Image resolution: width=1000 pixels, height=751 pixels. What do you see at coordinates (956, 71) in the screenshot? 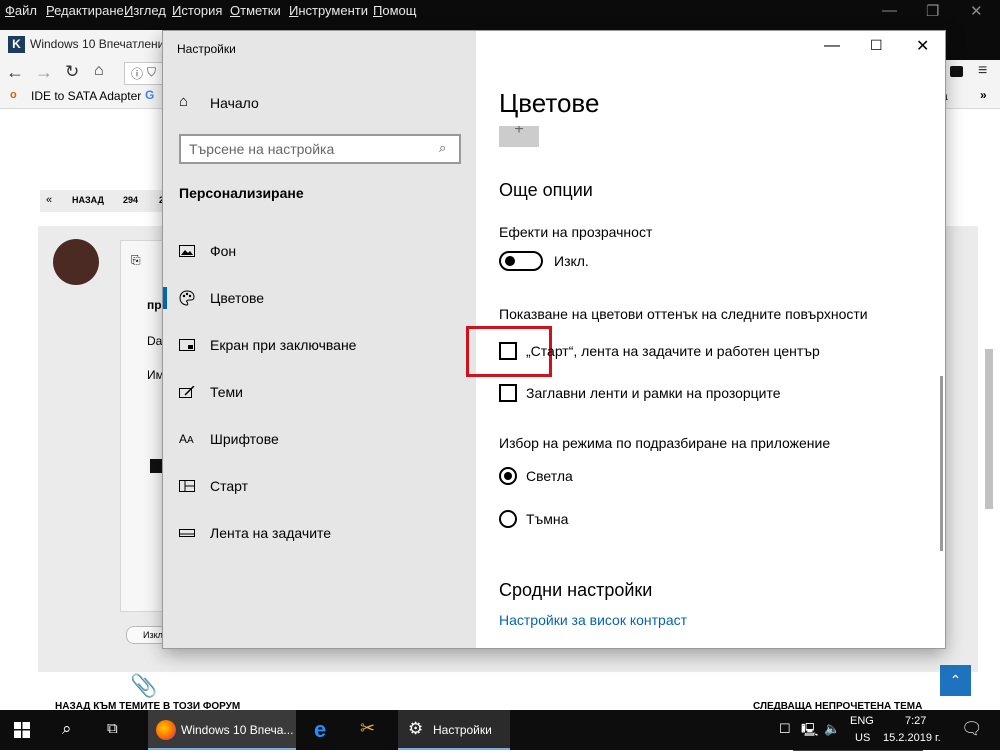
I see `extension-icon` at bounding box center [956, 71].